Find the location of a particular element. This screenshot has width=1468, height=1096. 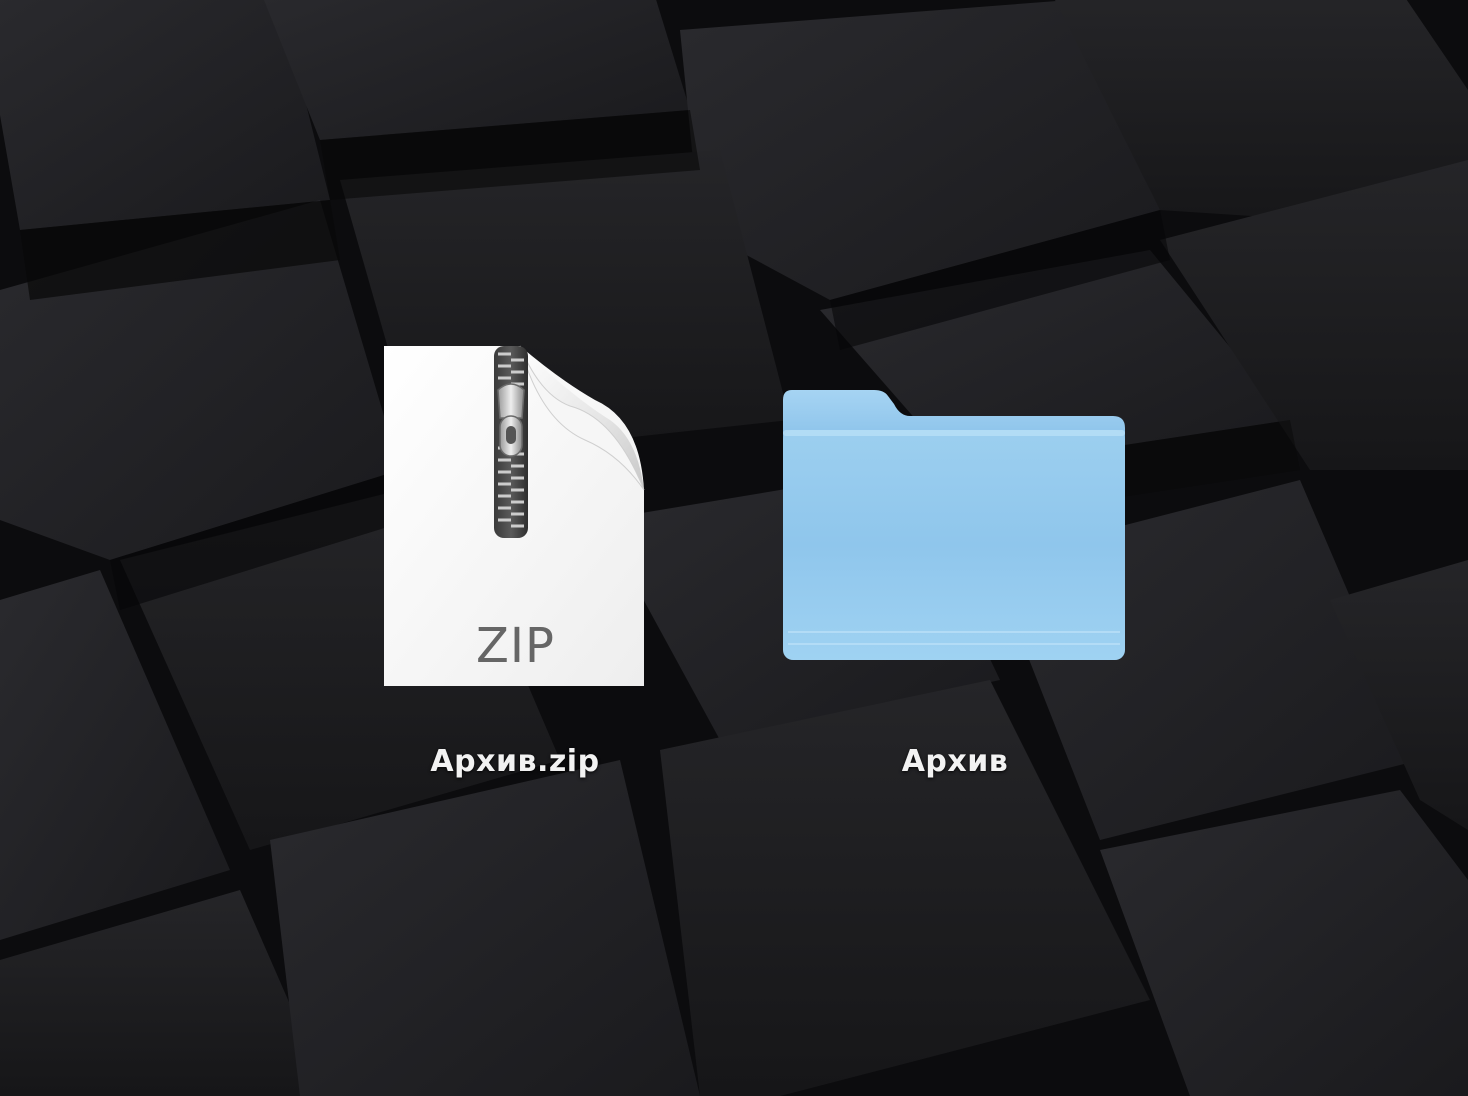

zip-file-item: ZIP Архив.zip is located at coordinates (515, 570).